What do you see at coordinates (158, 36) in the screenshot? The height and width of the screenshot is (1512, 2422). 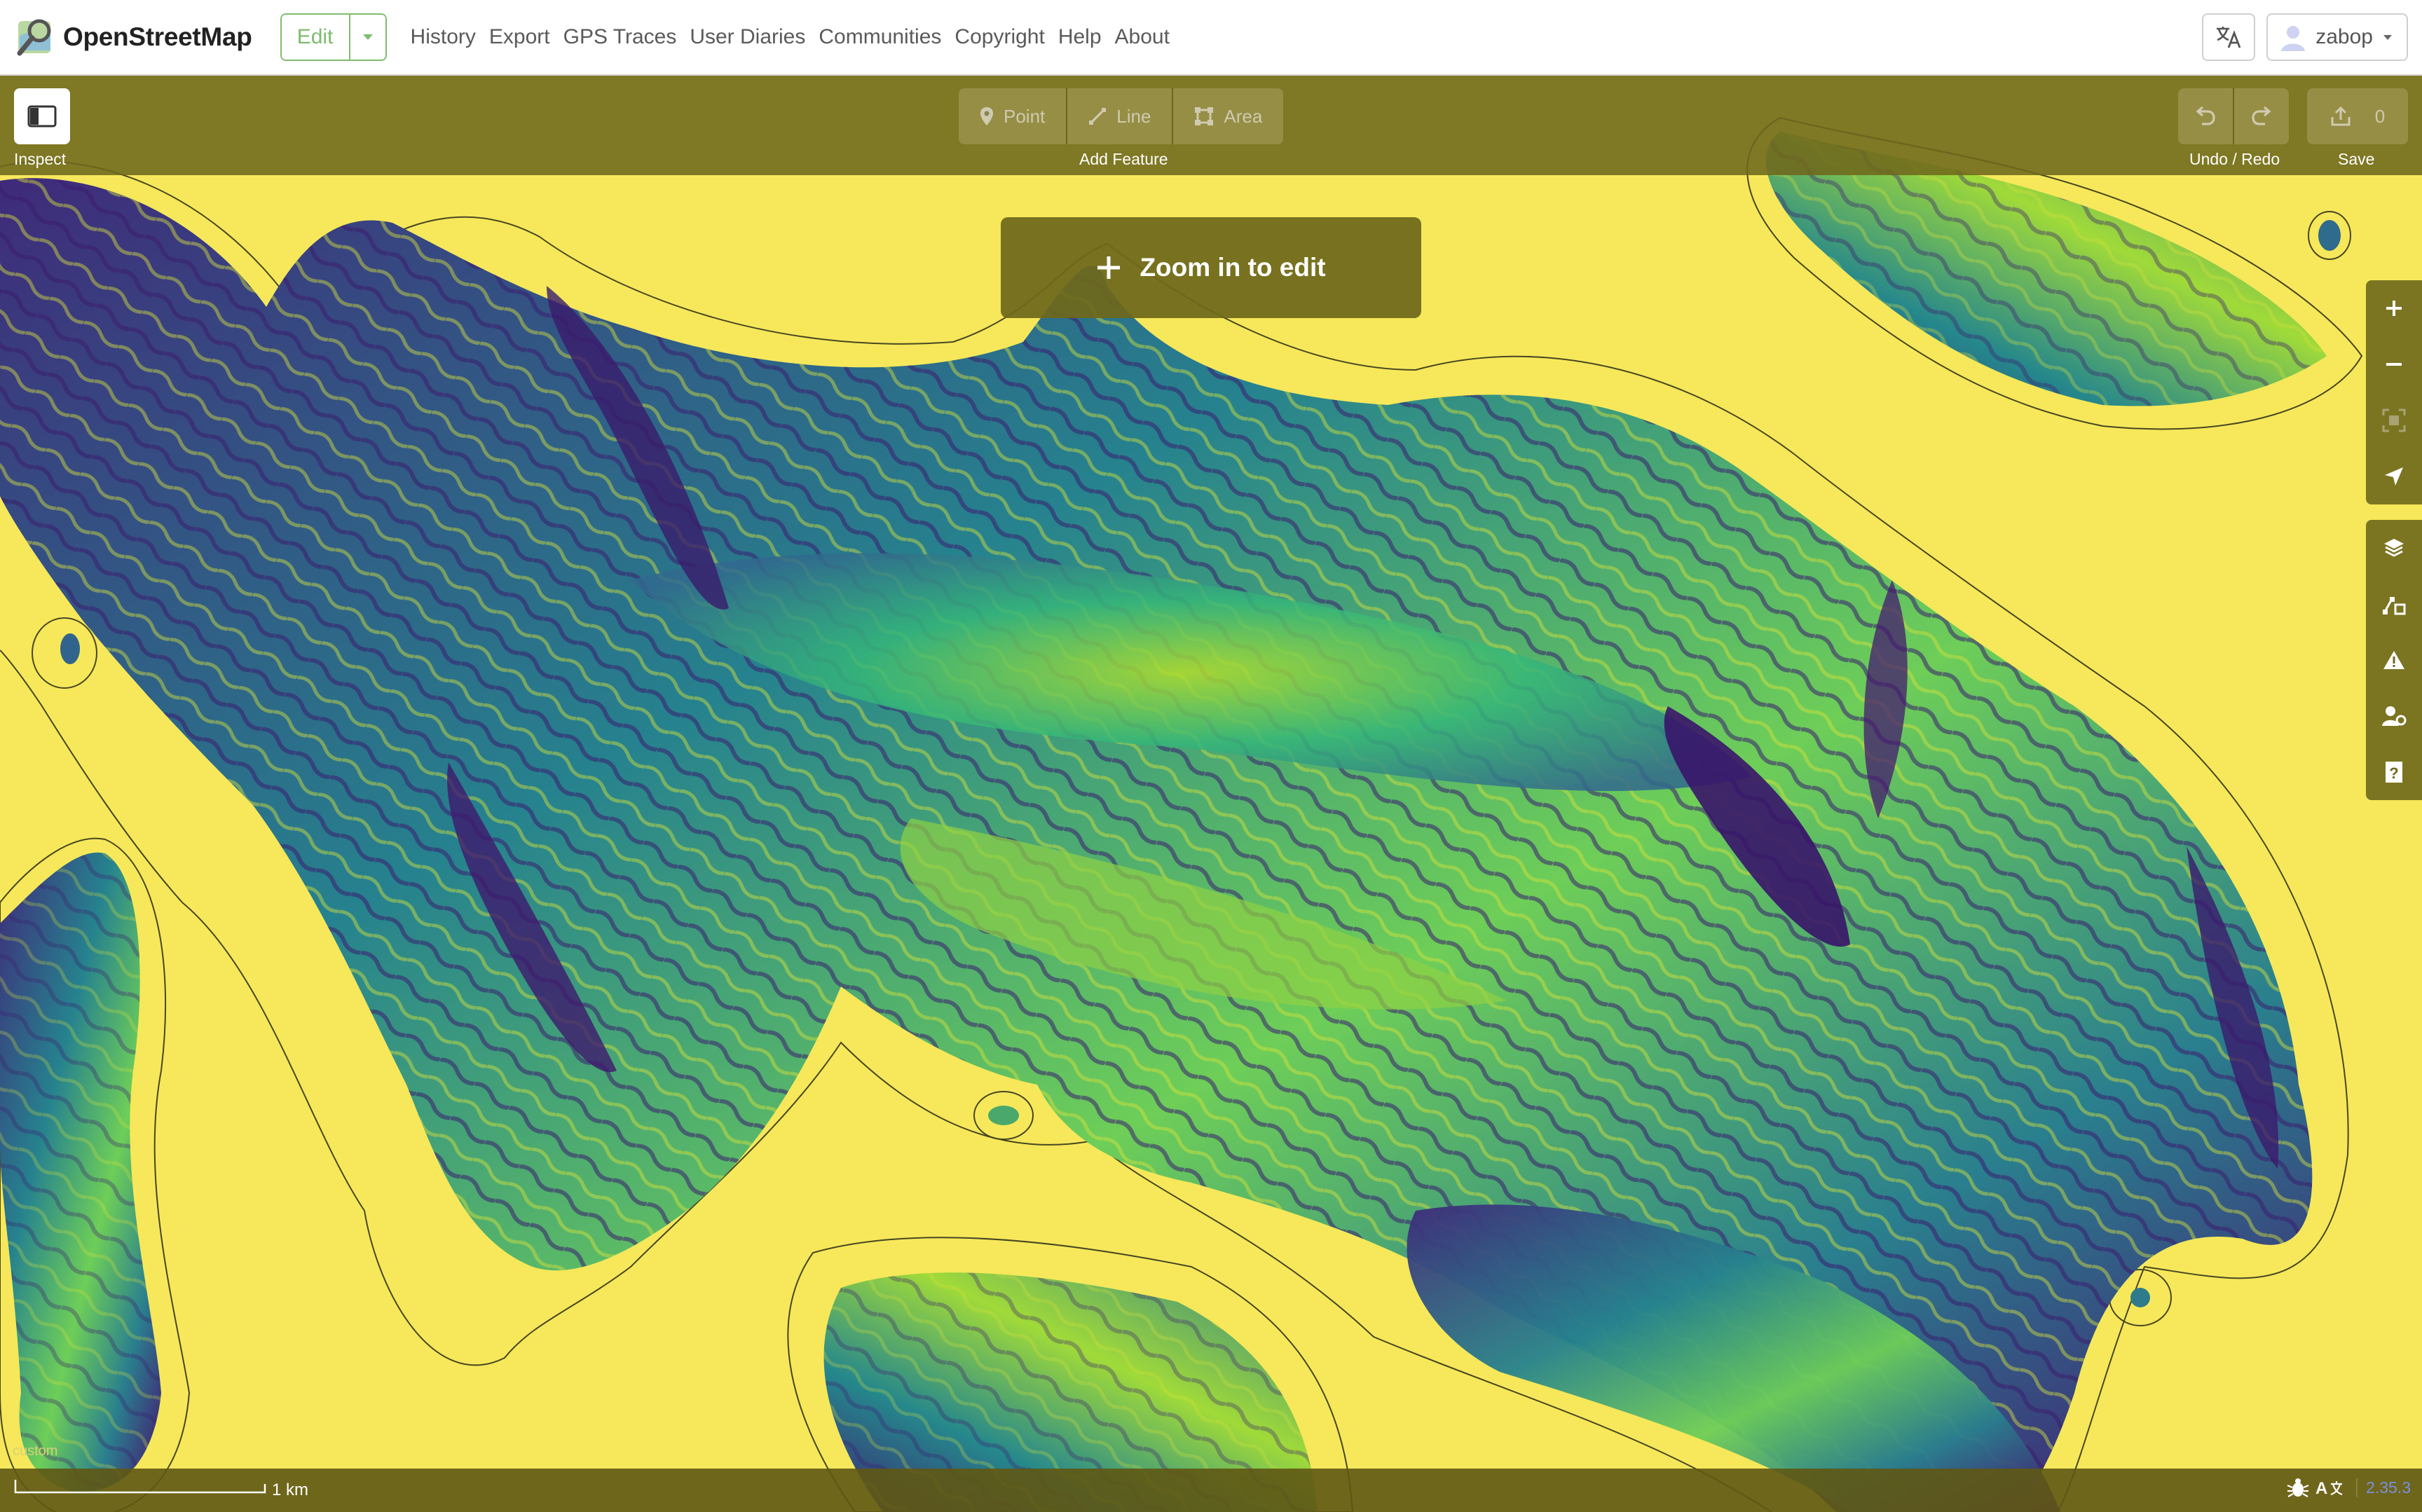 I see `site-name: OpenStreetMap` at bounding box center [158, 36].